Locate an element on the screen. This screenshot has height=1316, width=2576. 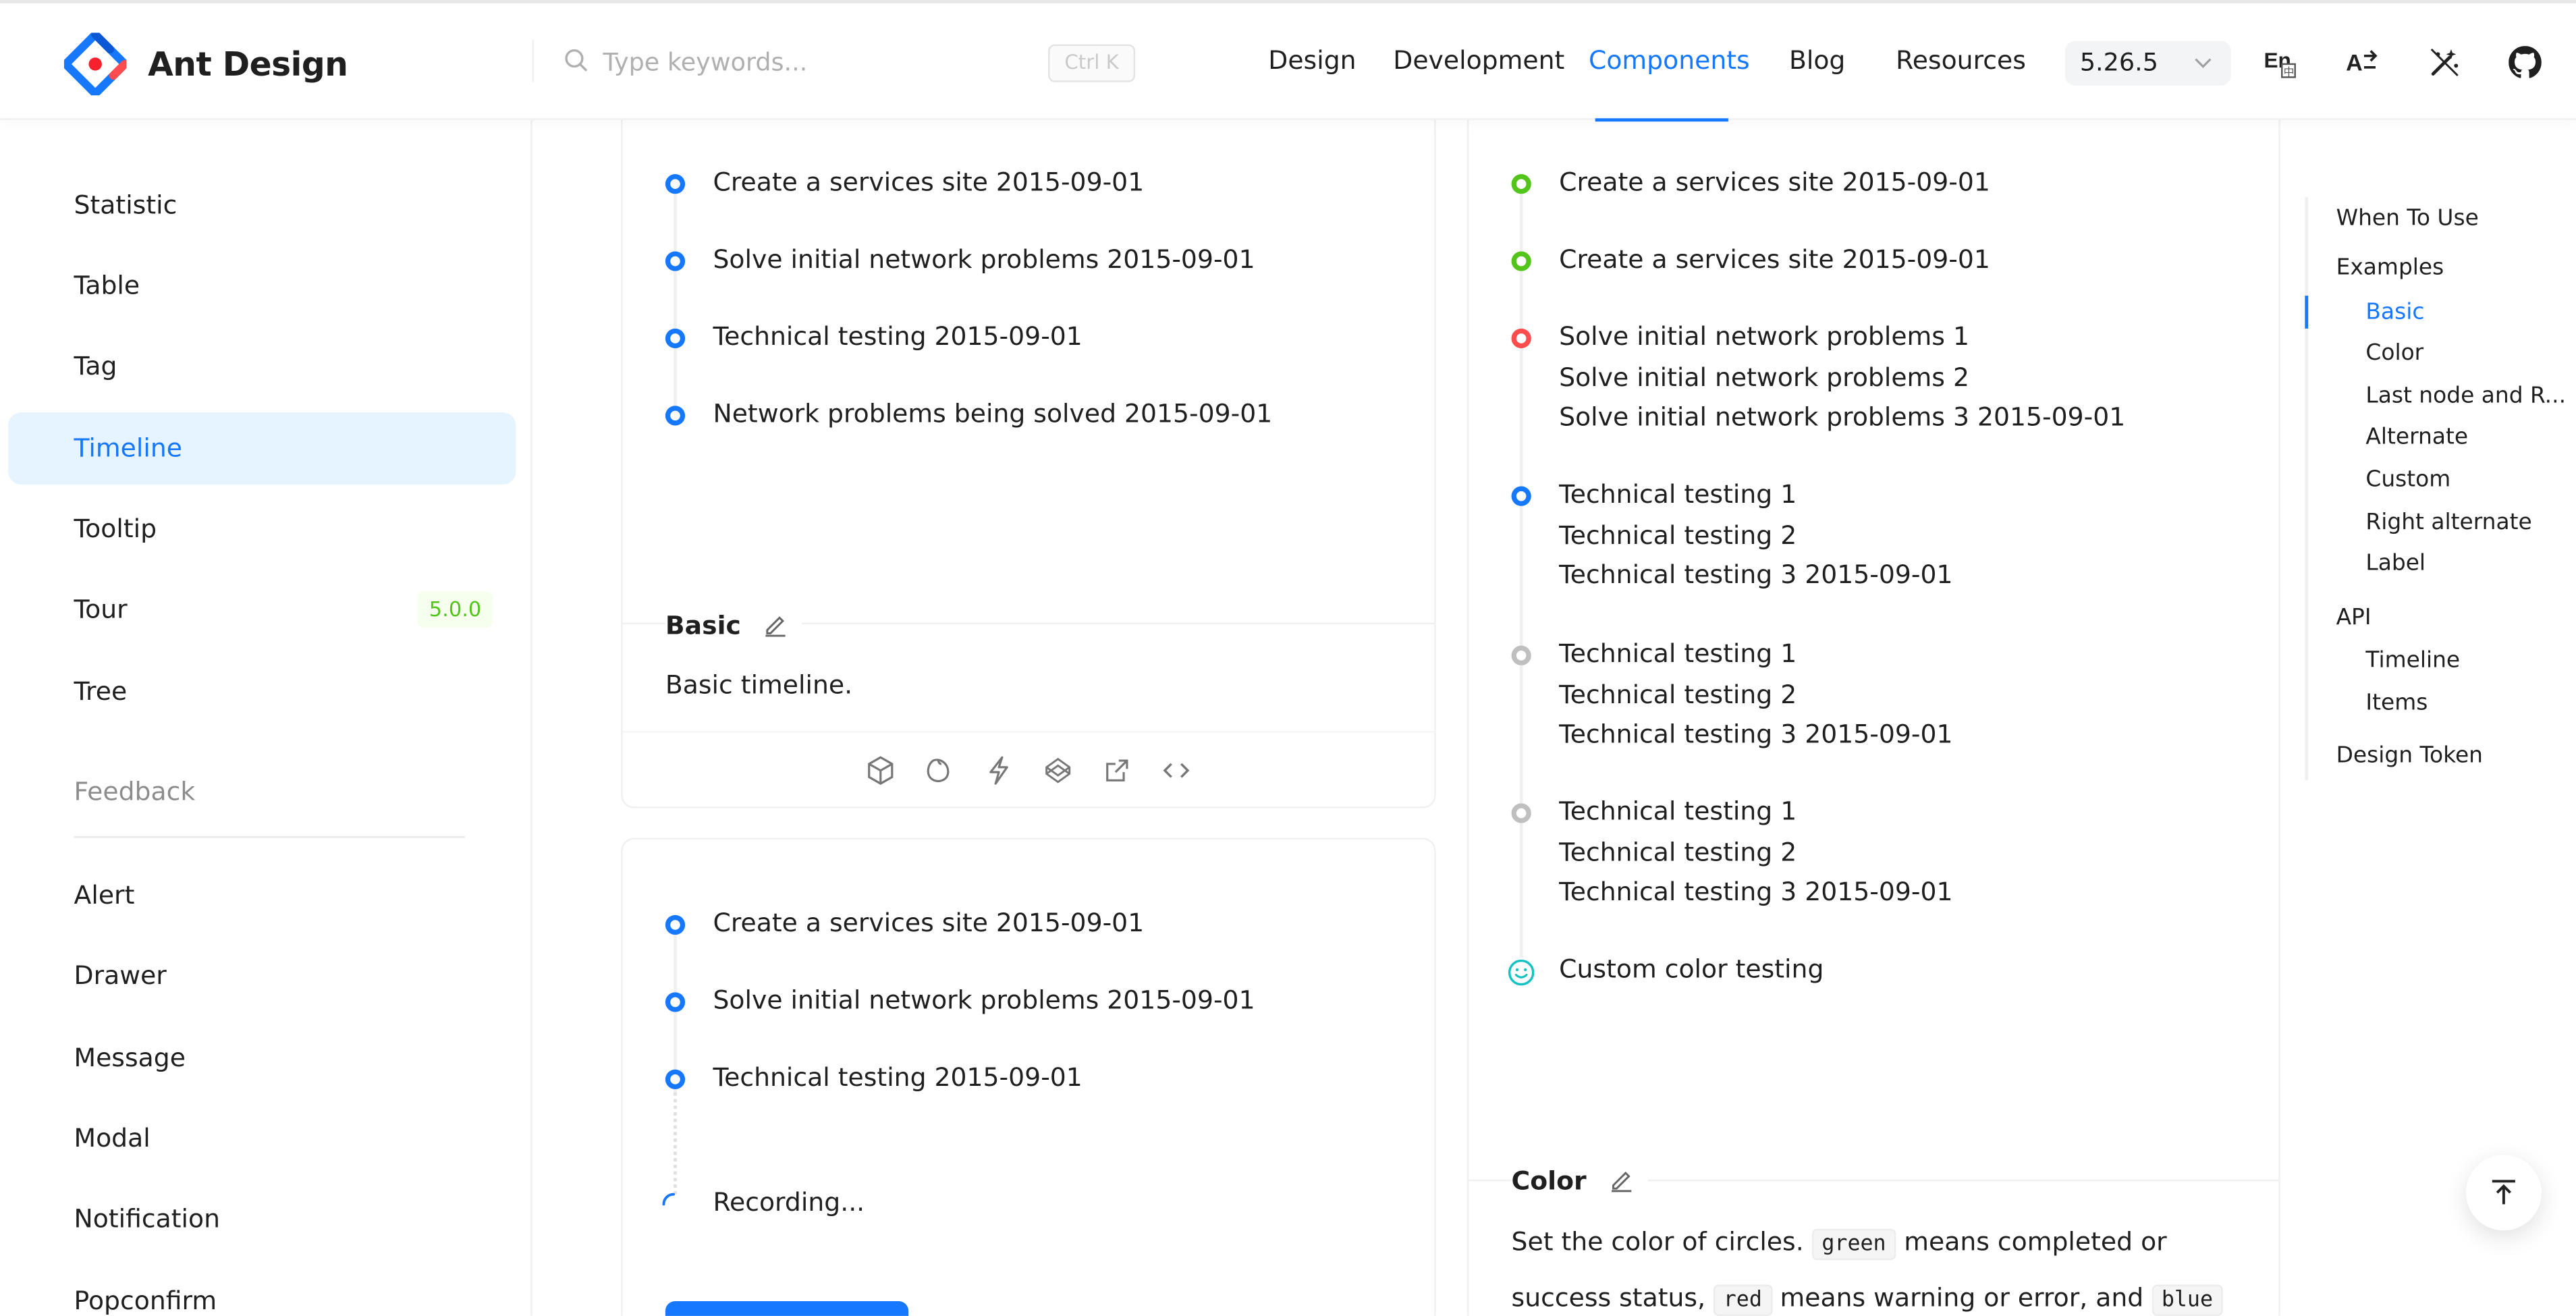
timeline-pending-tail is located at coordinates (675, 1143).